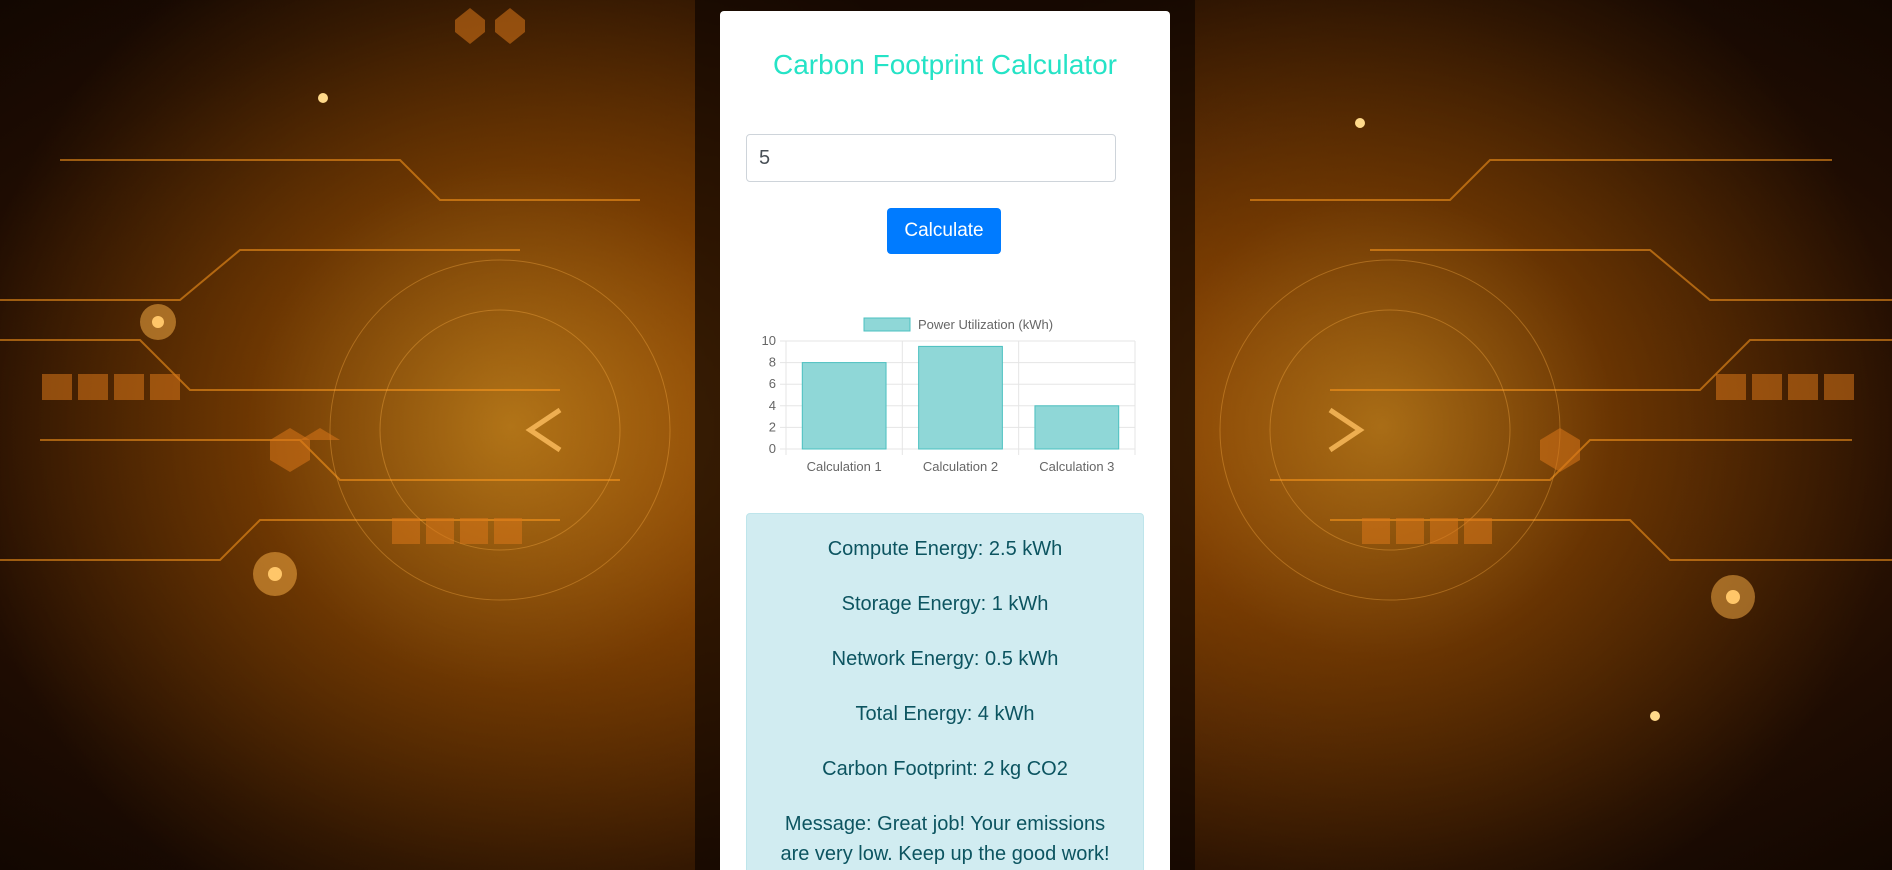 The image size is (1892, 870). I want to click on y-tick-label: 4, so click(772, 405).